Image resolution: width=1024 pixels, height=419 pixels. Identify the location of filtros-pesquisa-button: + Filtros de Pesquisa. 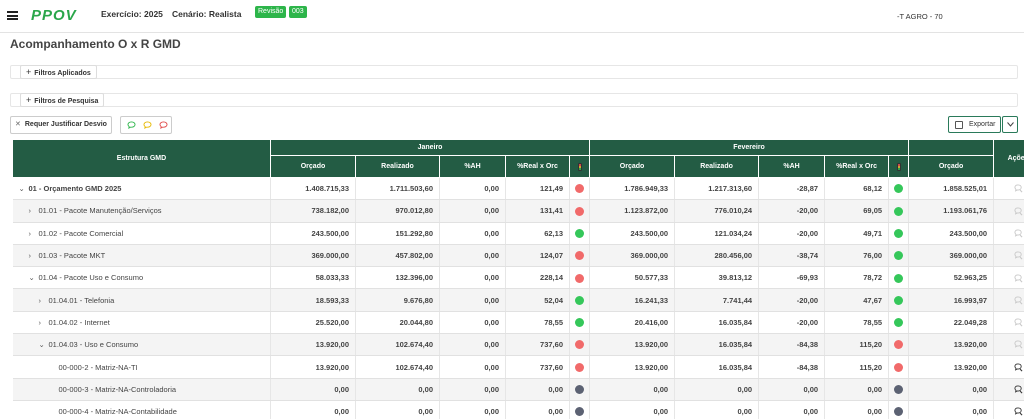
(62, 100).